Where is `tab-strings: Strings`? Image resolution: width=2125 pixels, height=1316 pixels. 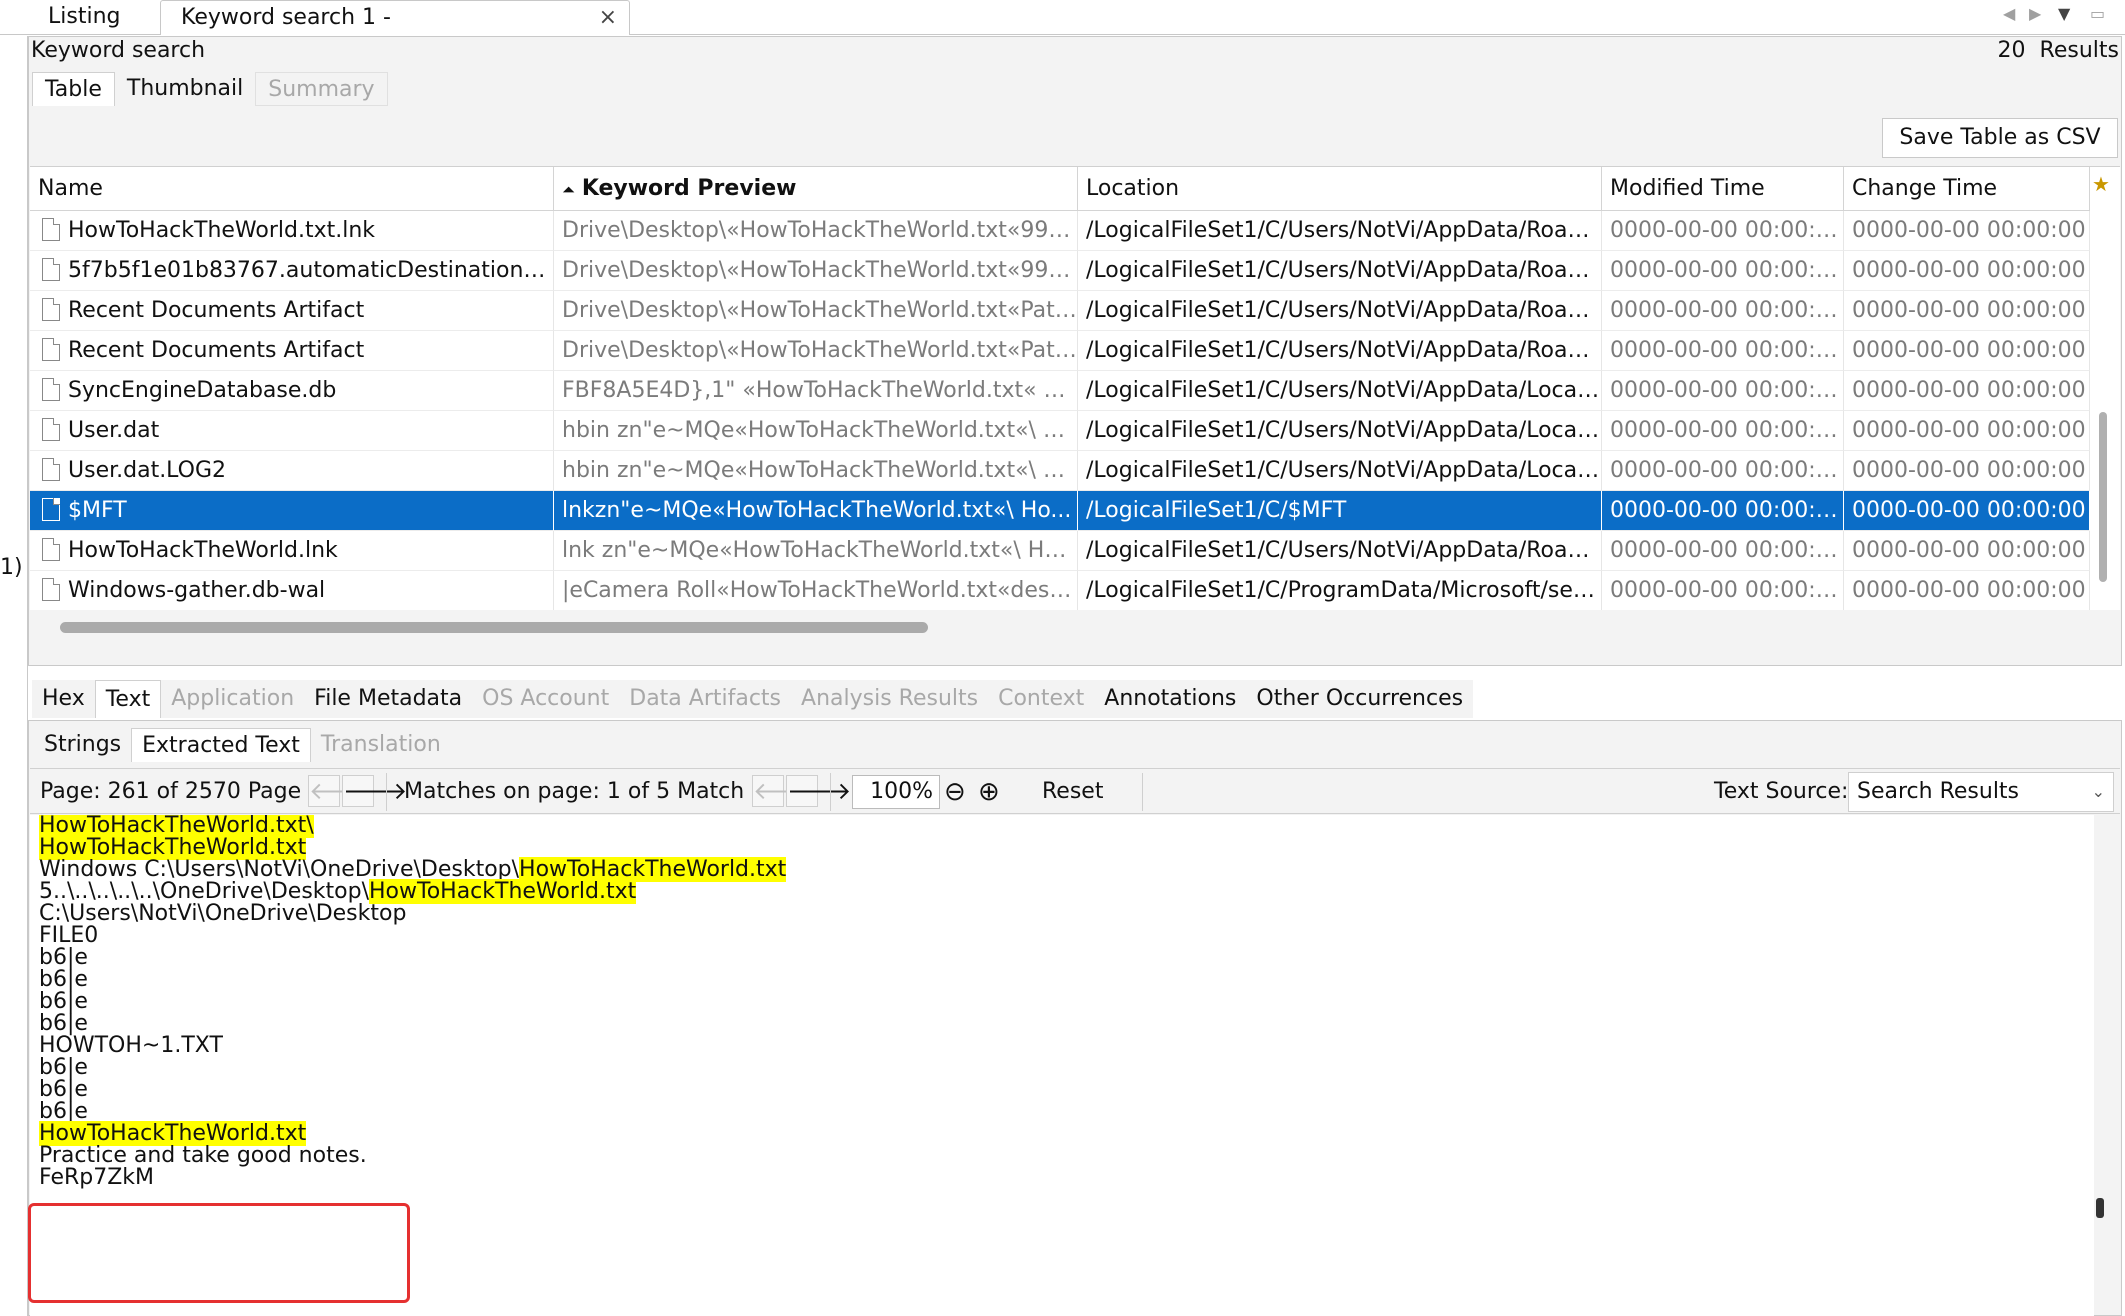
tab-strings: Strings is located at coordinates (83, 745).